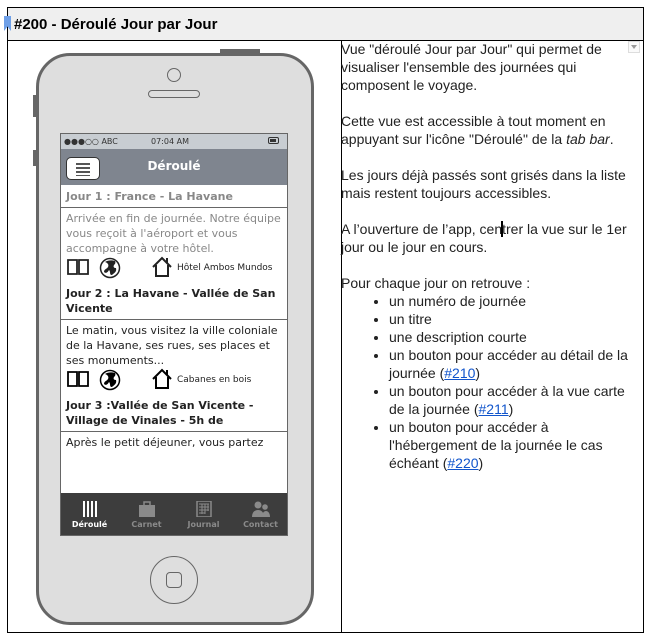 The image size is (651, 640). What do you see at coordinates (323, 24) in the screenshot?
I see `table-header: #200 - Déroulé Jour par Jour` at bounding box center [323, 24].